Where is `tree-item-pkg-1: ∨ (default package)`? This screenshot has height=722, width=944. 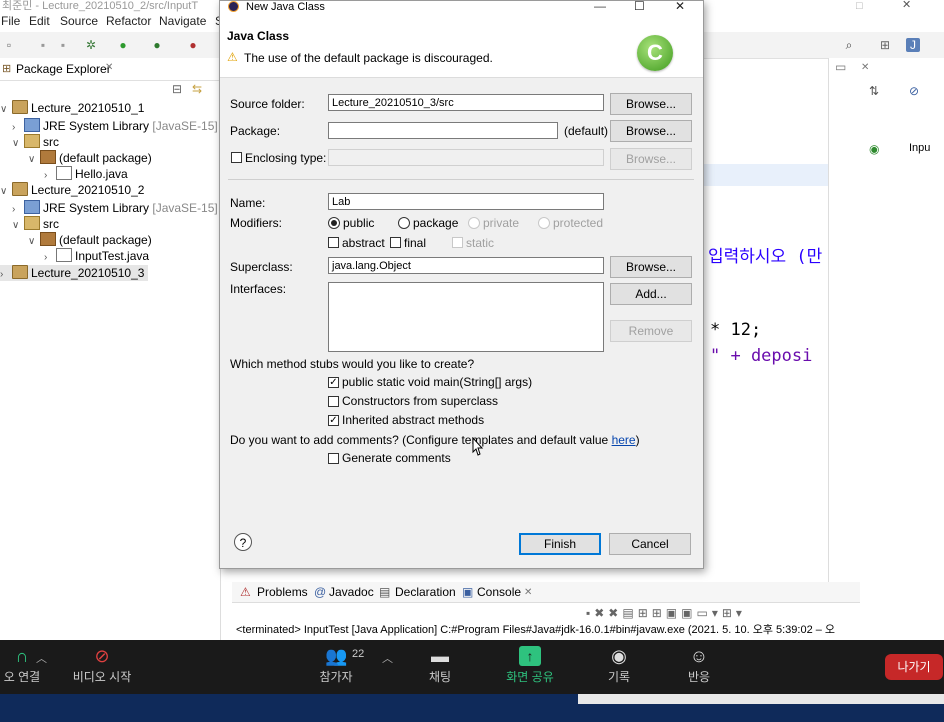
tree-item-pkg-1: ∨ (default package) is located at coordinates (90, 158).